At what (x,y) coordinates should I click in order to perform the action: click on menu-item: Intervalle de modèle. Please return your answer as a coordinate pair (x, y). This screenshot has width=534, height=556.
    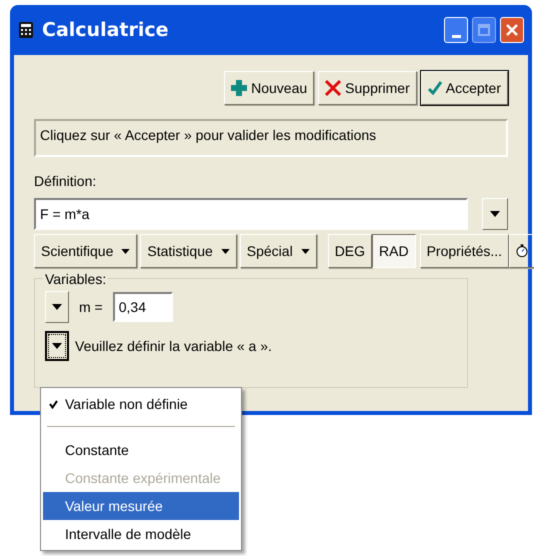
    Looking at the image, I should click on (141, 534).